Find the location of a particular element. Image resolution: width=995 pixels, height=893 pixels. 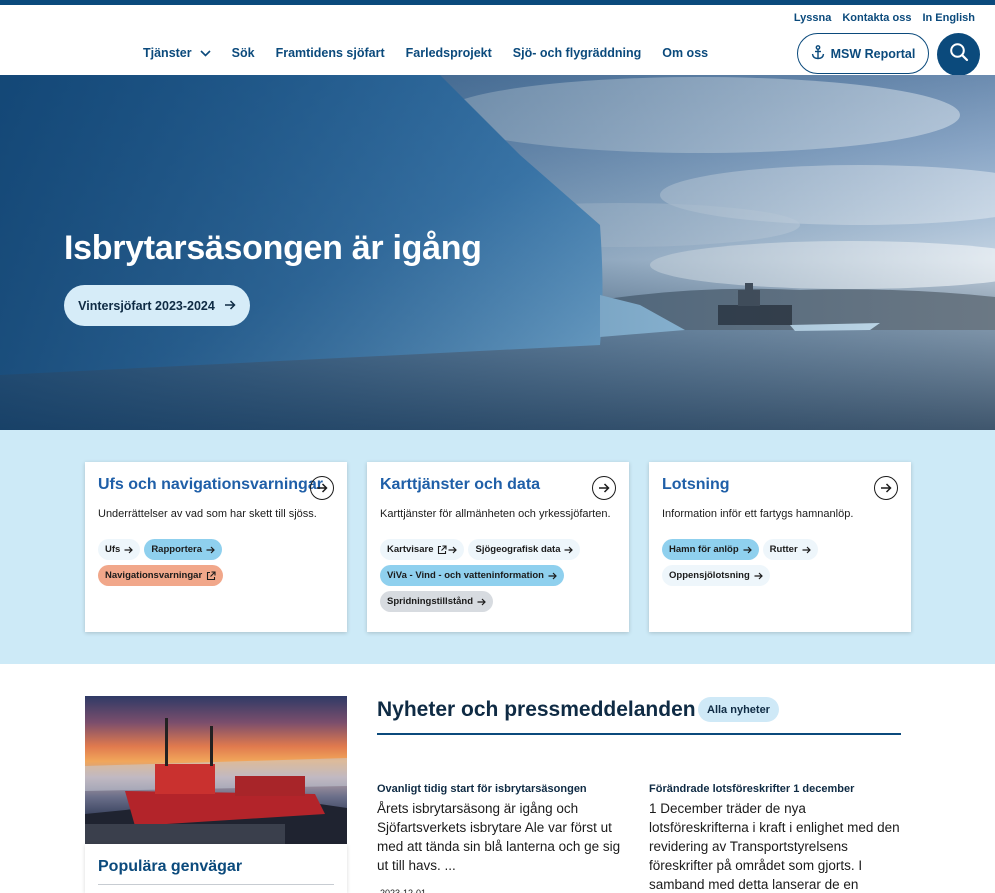

hero-winter-shipping-button: Vintersjöfart 2023-2024 is located at coordinates (157, 305).